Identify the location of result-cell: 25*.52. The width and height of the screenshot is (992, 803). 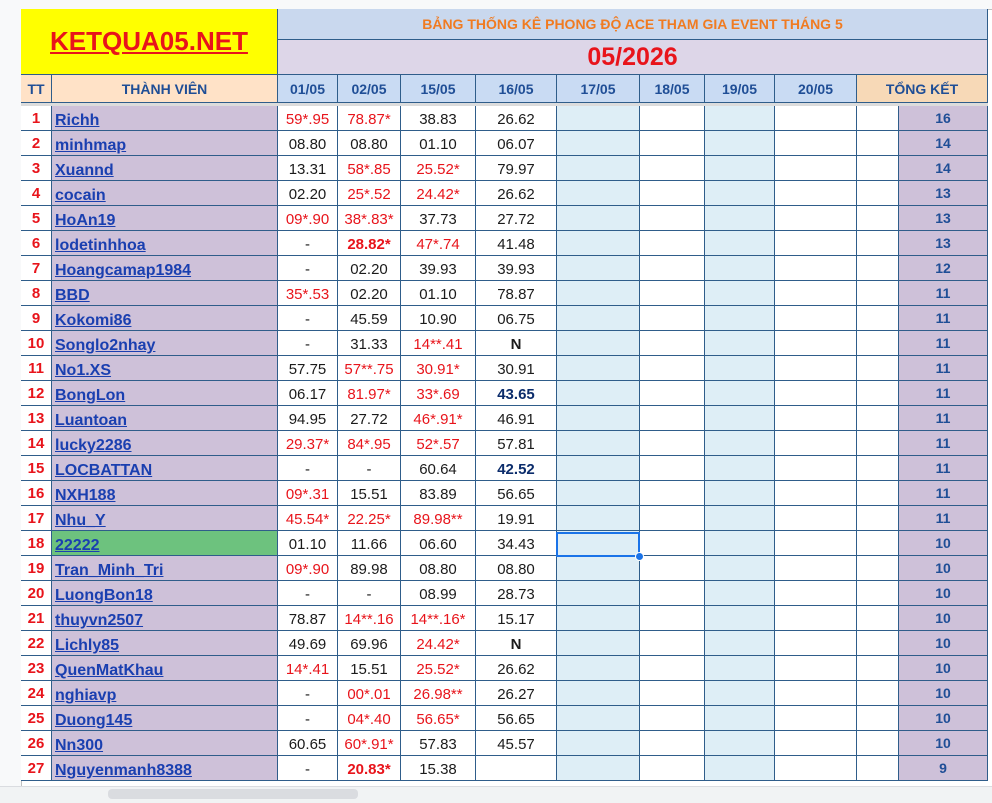
(369, 193).